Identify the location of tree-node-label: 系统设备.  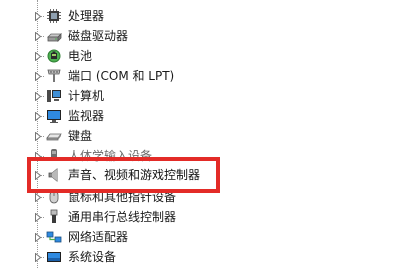
(92, 257).